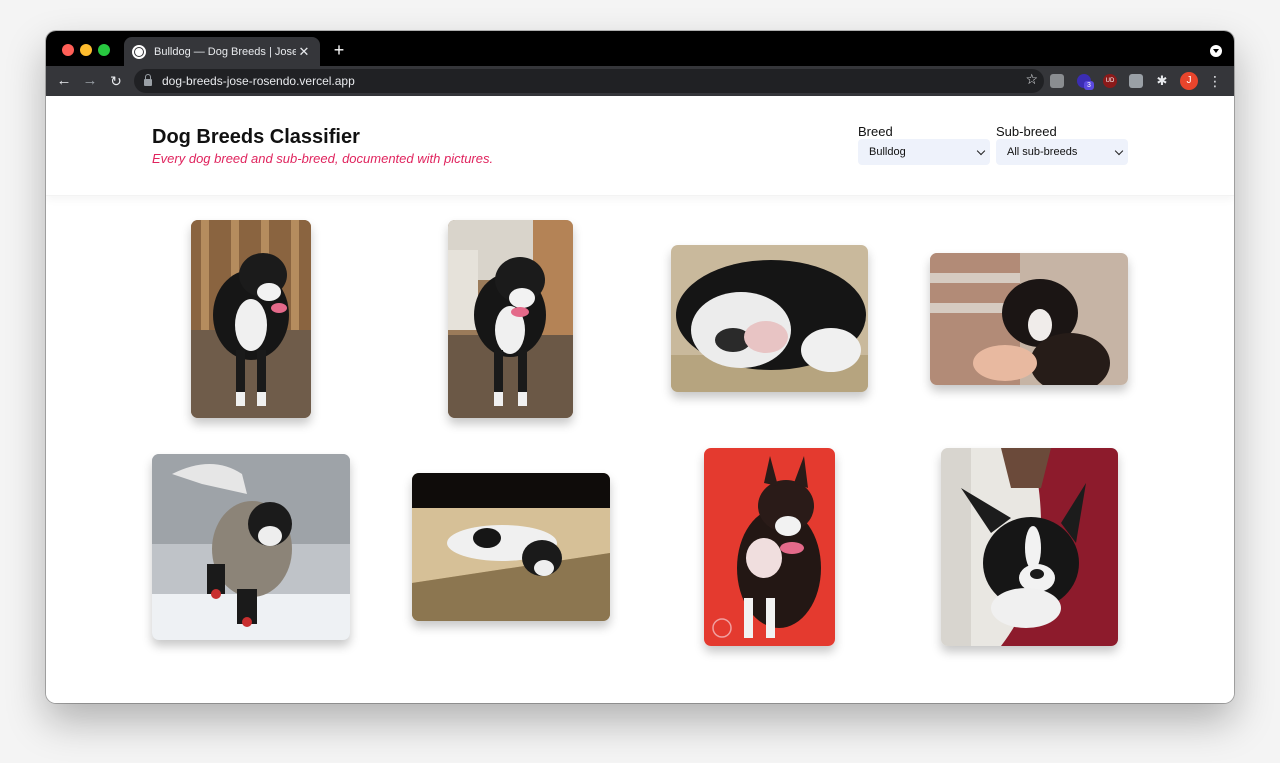  What do you see at coordinates (1162, 81) in the screenshot?
I see `puzzle-extensions-icon: ✱` at bounding box center [1162, 81].